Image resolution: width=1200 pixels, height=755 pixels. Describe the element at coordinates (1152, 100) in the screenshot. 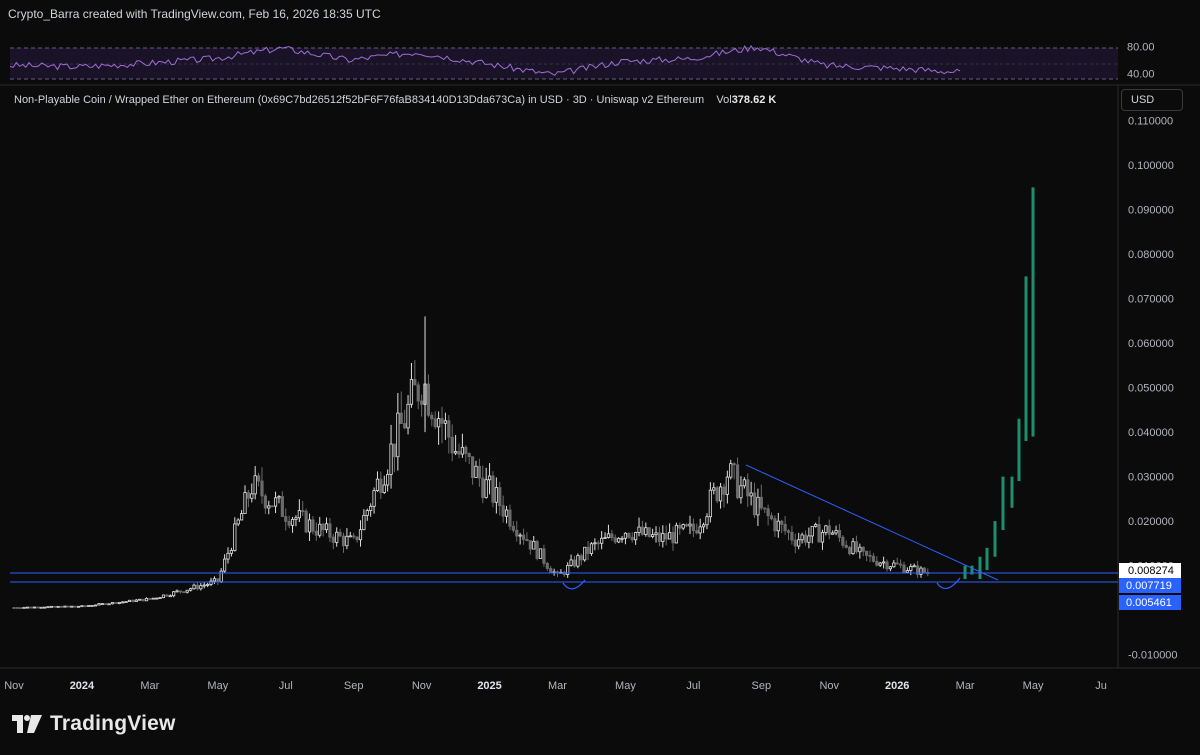

I see `currency-button: USD` at that location.